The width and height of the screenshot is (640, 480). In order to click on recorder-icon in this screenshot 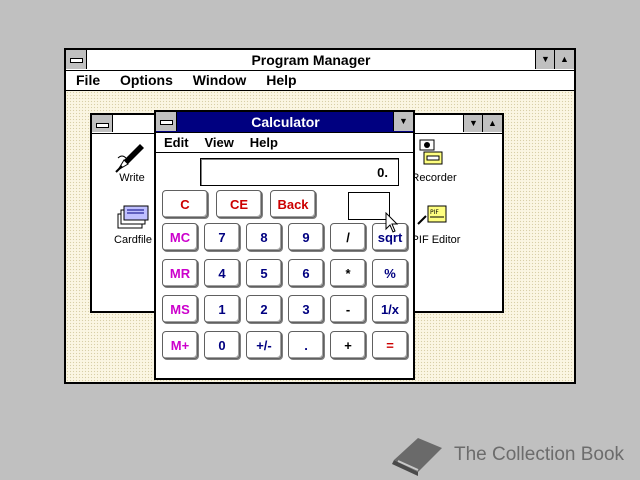, I will do `click(432, 154)`.